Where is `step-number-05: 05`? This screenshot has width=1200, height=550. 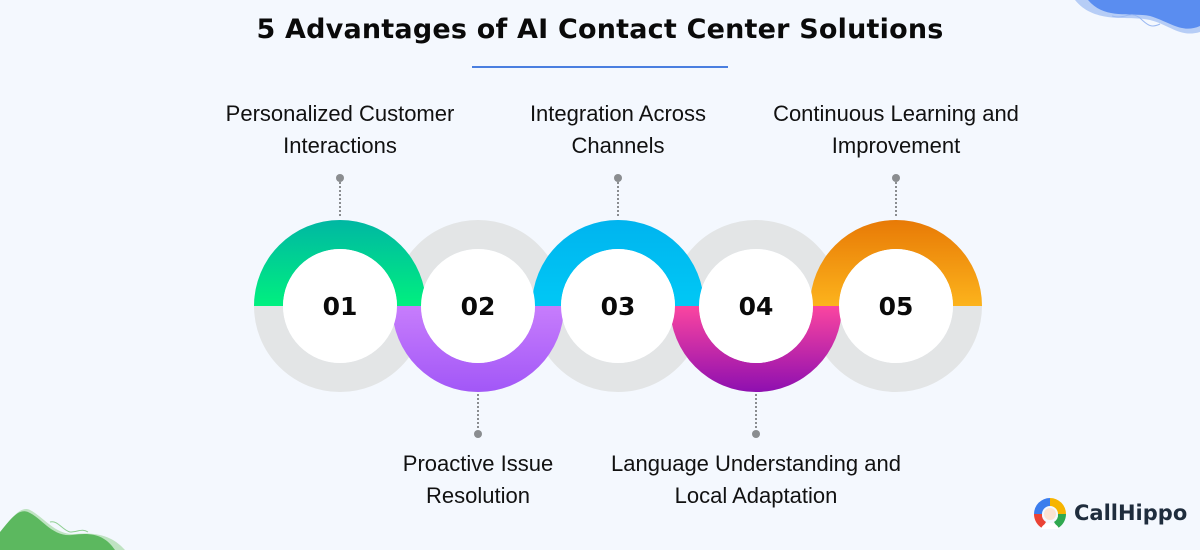
step-number-05: 05 is located at coordinates (896, 306).